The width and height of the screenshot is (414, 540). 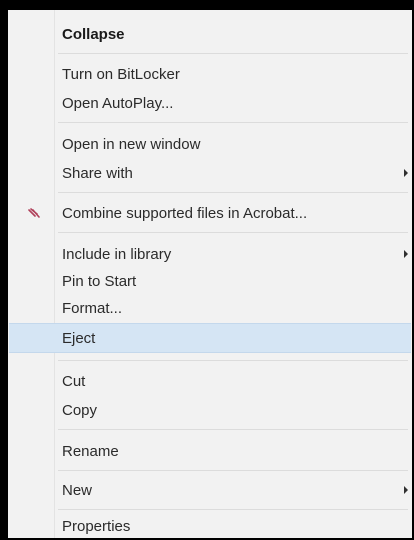 What do you see at coordinates (210, 74) in the screenshot?
I see `menu-item-turn-on-bitlocker: Turn on BitLocker` at bounding box center [210, 74].